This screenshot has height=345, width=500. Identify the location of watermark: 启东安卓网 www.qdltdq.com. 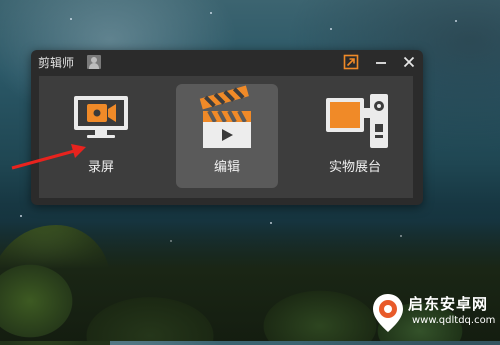
(435, 312).